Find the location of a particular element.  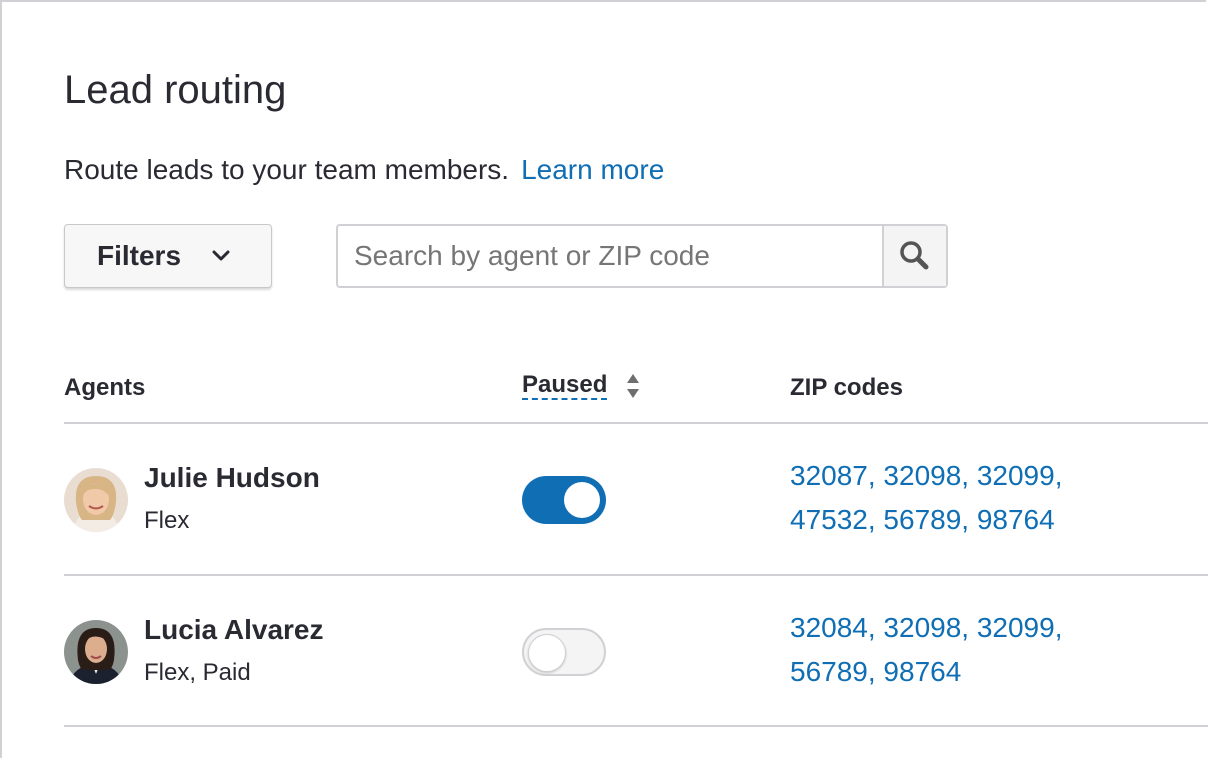

sort-icon is located at coordinates (633, 386).